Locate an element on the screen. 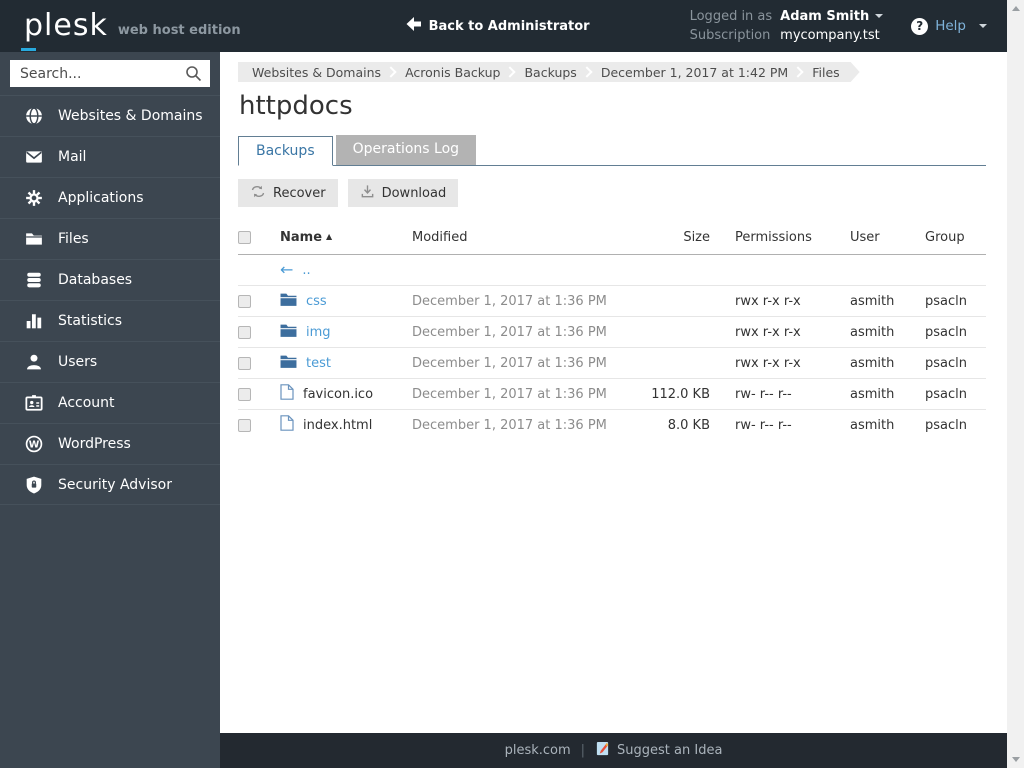 The width and height of the screenshot is (1024, 768). sidebar-item-label: Databases is located at coordinates (95, 280).